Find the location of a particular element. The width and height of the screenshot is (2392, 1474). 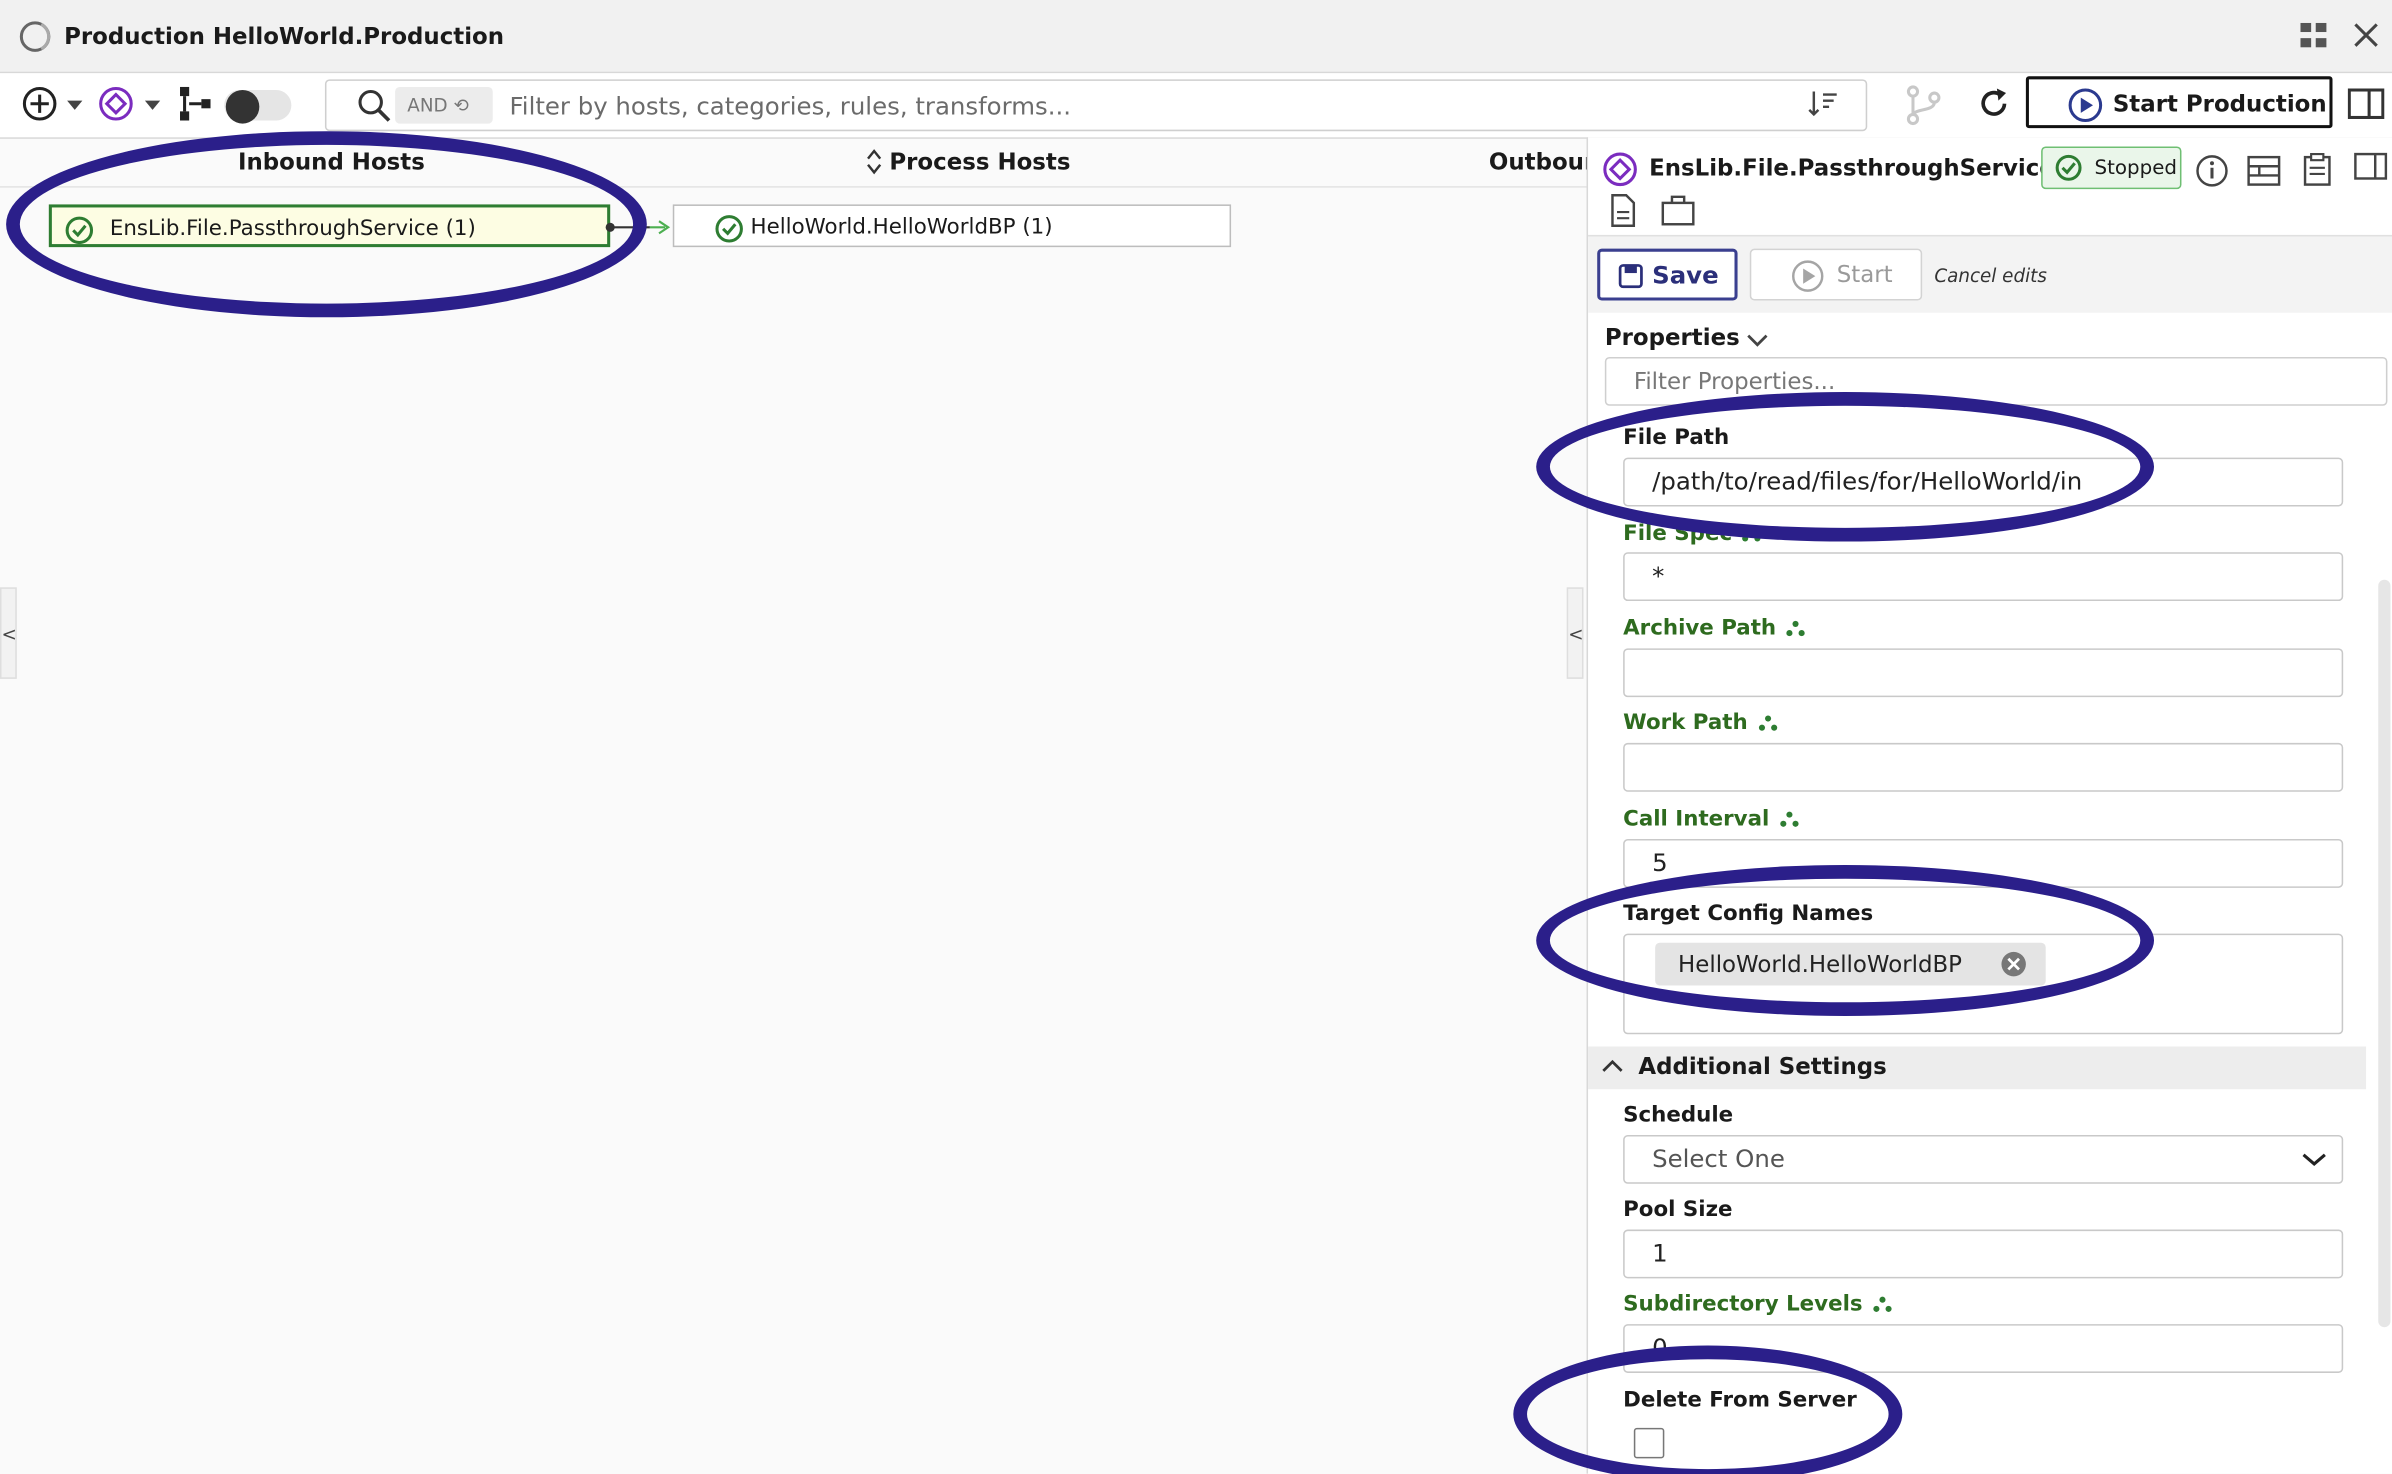

host-label: EnsLib.File.PassthroughService (1) is located at coordinates (292, 229).